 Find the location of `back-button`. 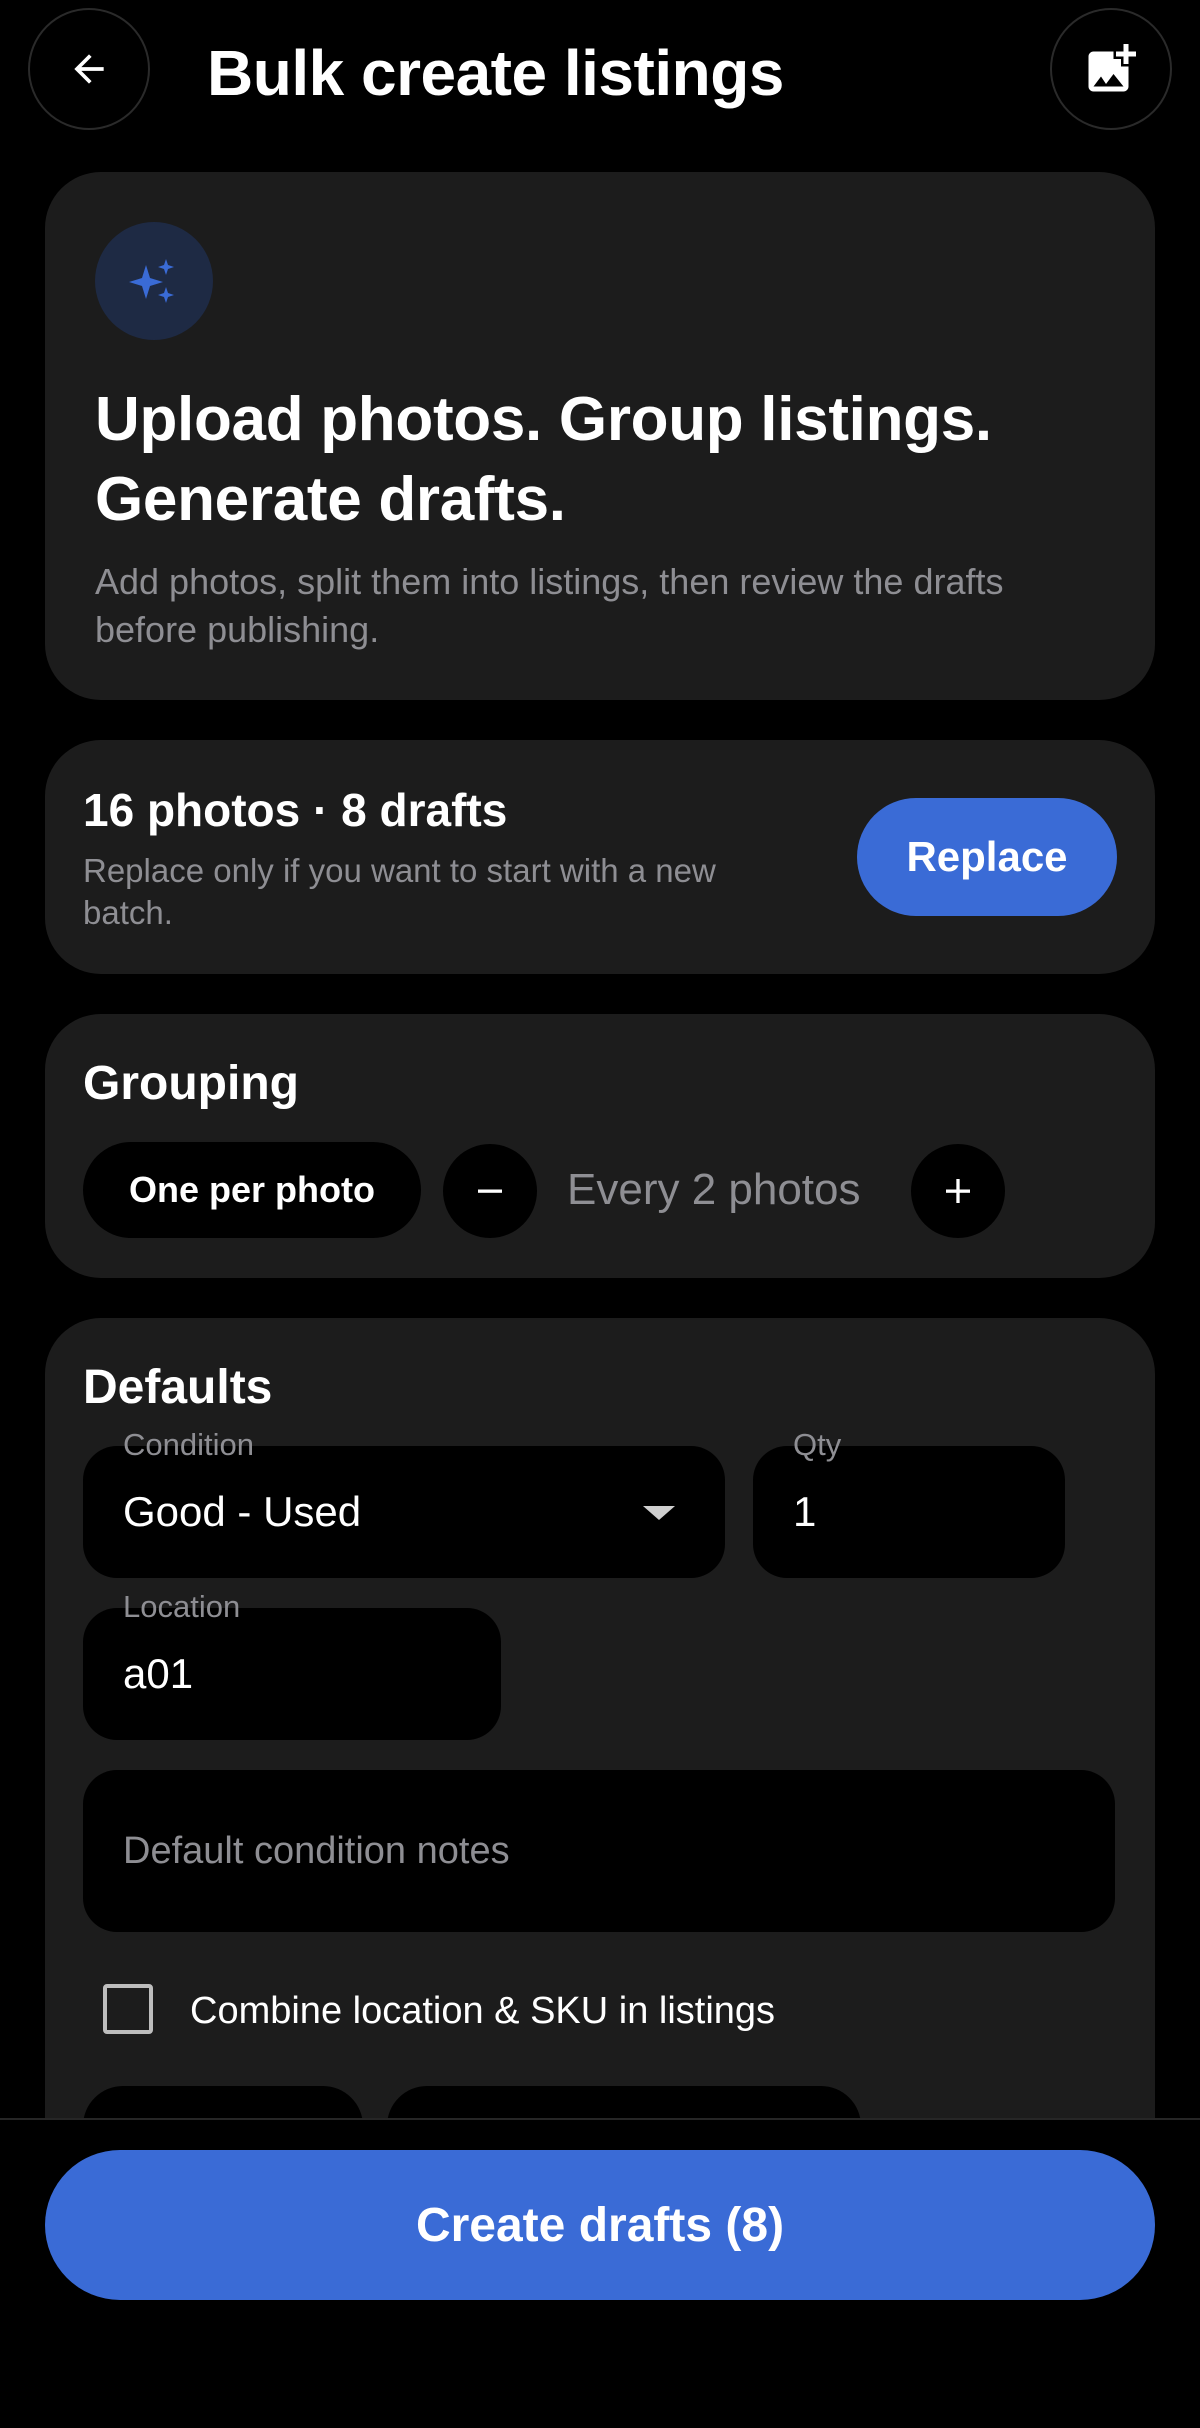

back-button is located at coordinates (89, 69).